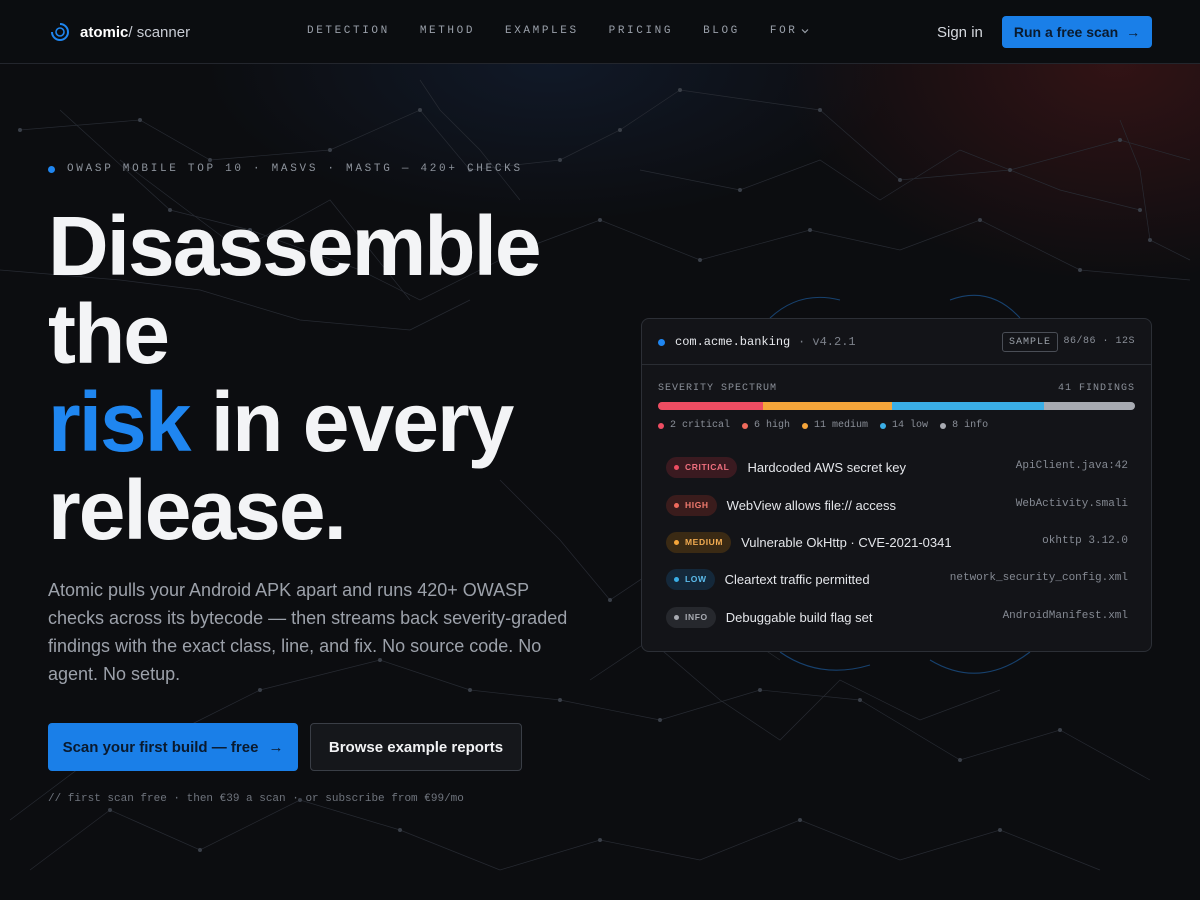 The width and height of the screenshot is (1200, 900). Describe the element at coordinates (641, 31) in the screenshot. I see `nav-link-pricing: PRICING` at that location.